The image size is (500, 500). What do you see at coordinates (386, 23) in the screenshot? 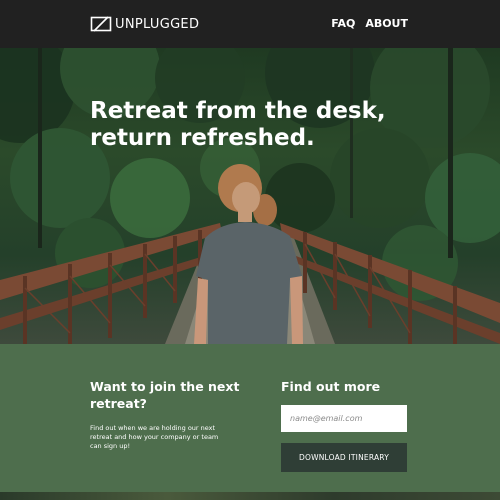
I see `nav-link-about: ABOUT` at bounding box center [386, 23].